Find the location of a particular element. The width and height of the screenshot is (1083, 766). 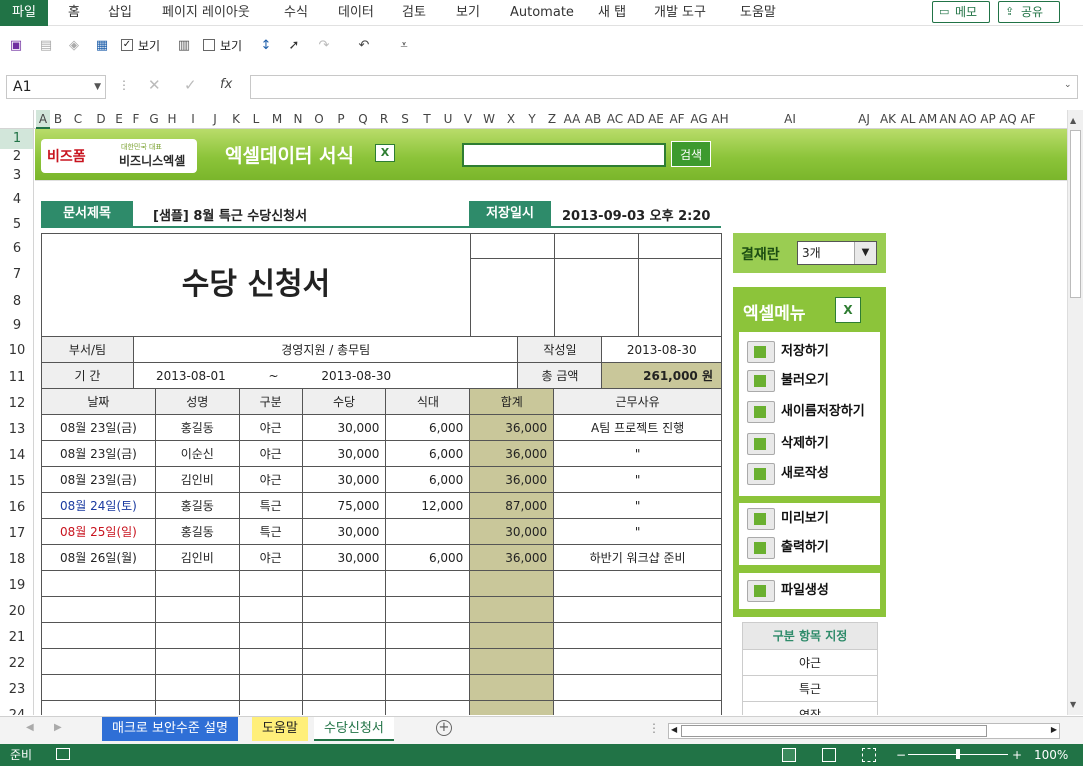

column-header-cell: I is located at coordinates (193, 119).